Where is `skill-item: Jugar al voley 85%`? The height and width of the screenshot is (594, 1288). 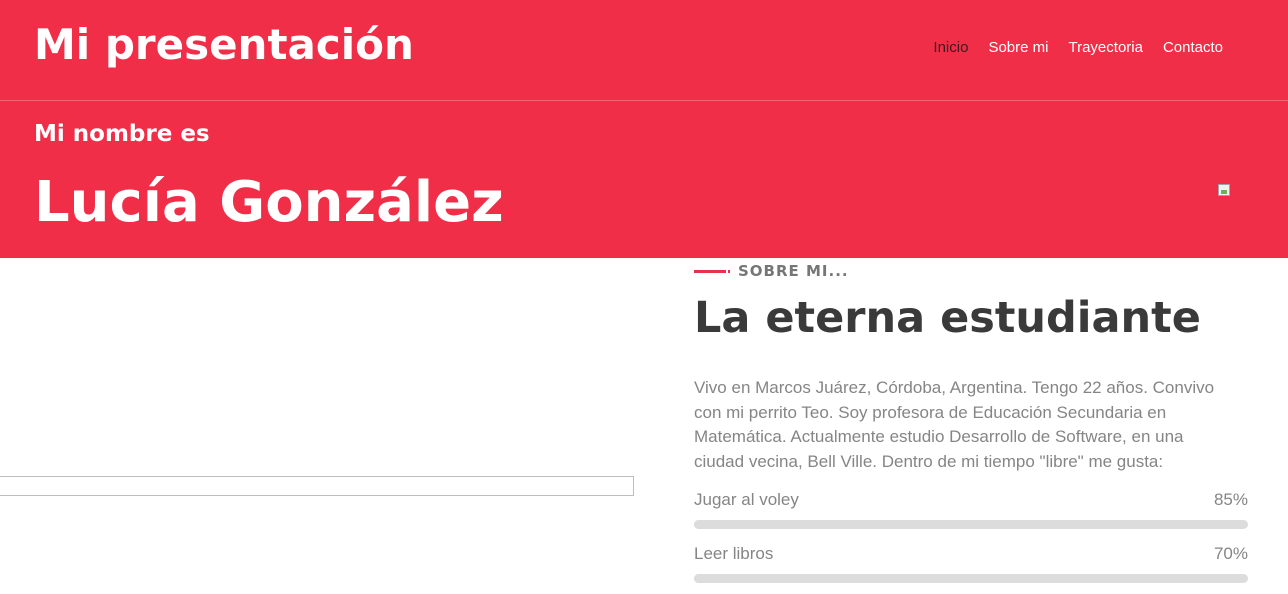
skill-item: Jugar al voley 85% is located at coordinates (971, 509).